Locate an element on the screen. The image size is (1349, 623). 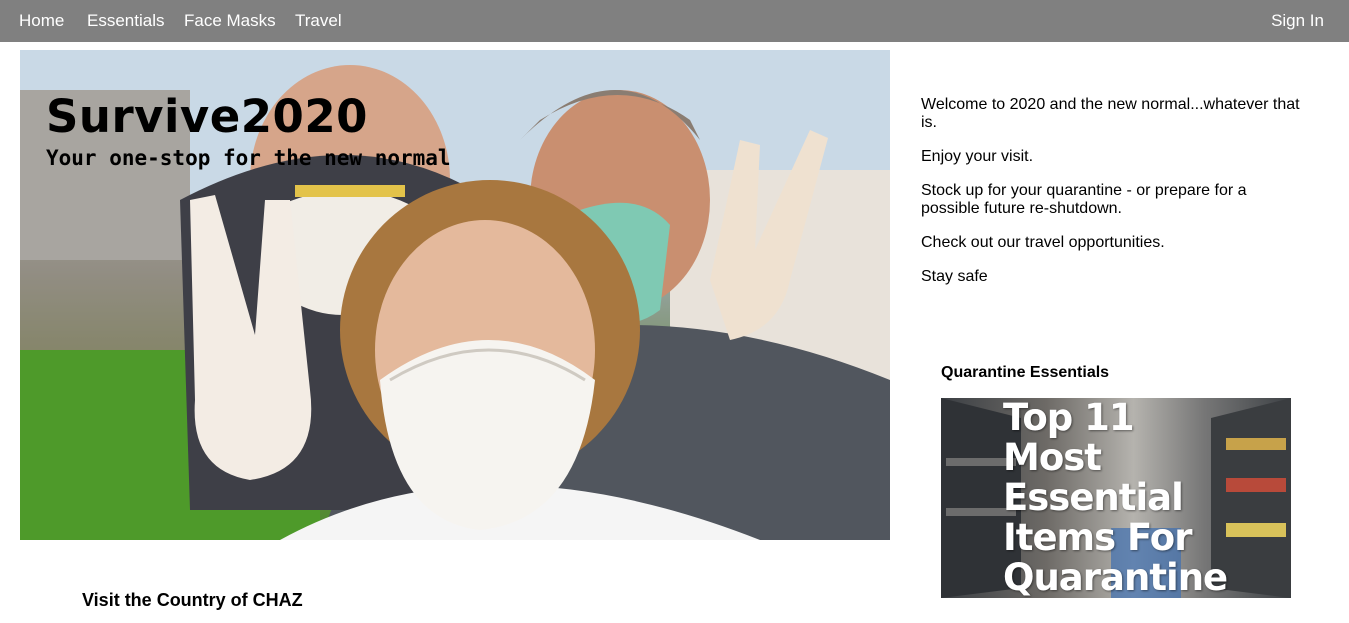
caption-line: Items For is located at coordinates (1097, 537).